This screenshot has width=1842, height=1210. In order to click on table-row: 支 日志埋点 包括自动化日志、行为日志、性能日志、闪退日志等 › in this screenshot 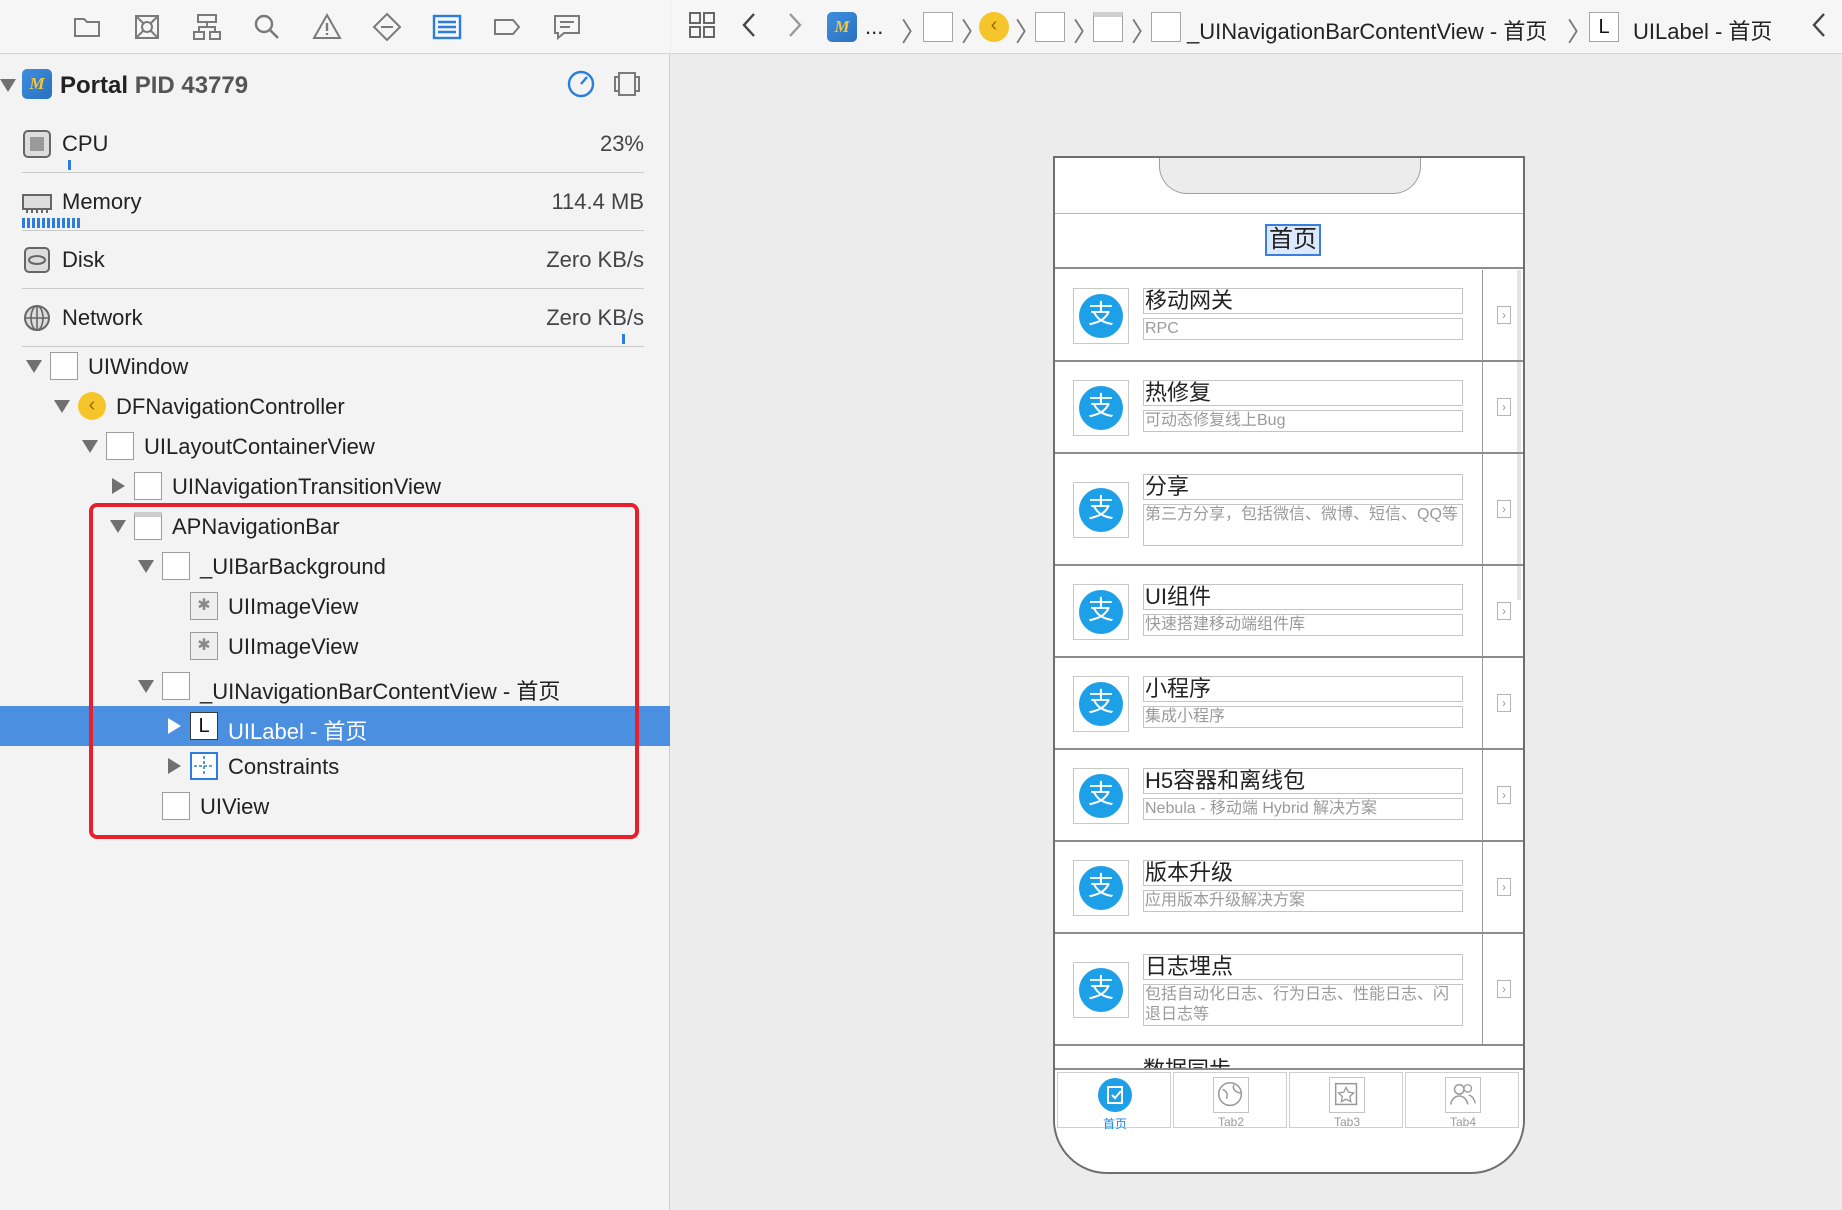, I will do `click(1289, 990)`.